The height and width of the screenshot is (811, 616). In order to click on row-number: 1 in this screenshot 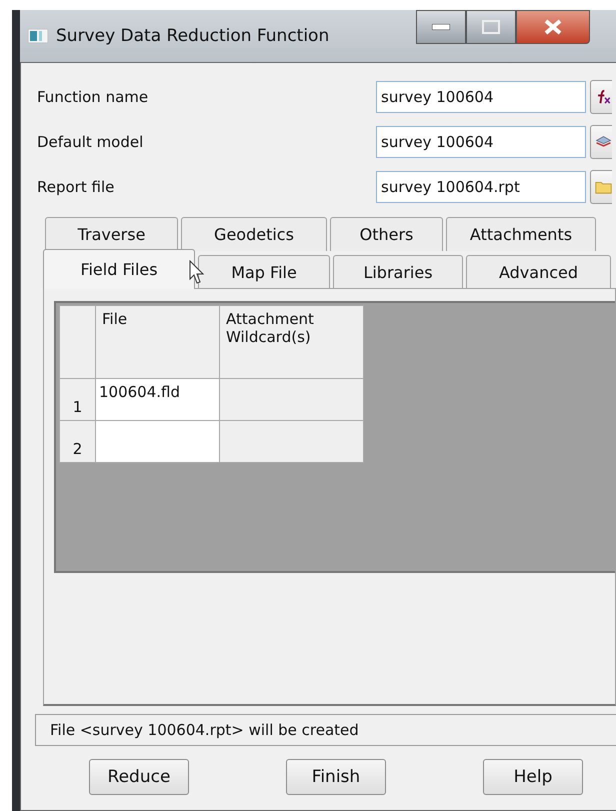, I will do `click(78, 399)`.